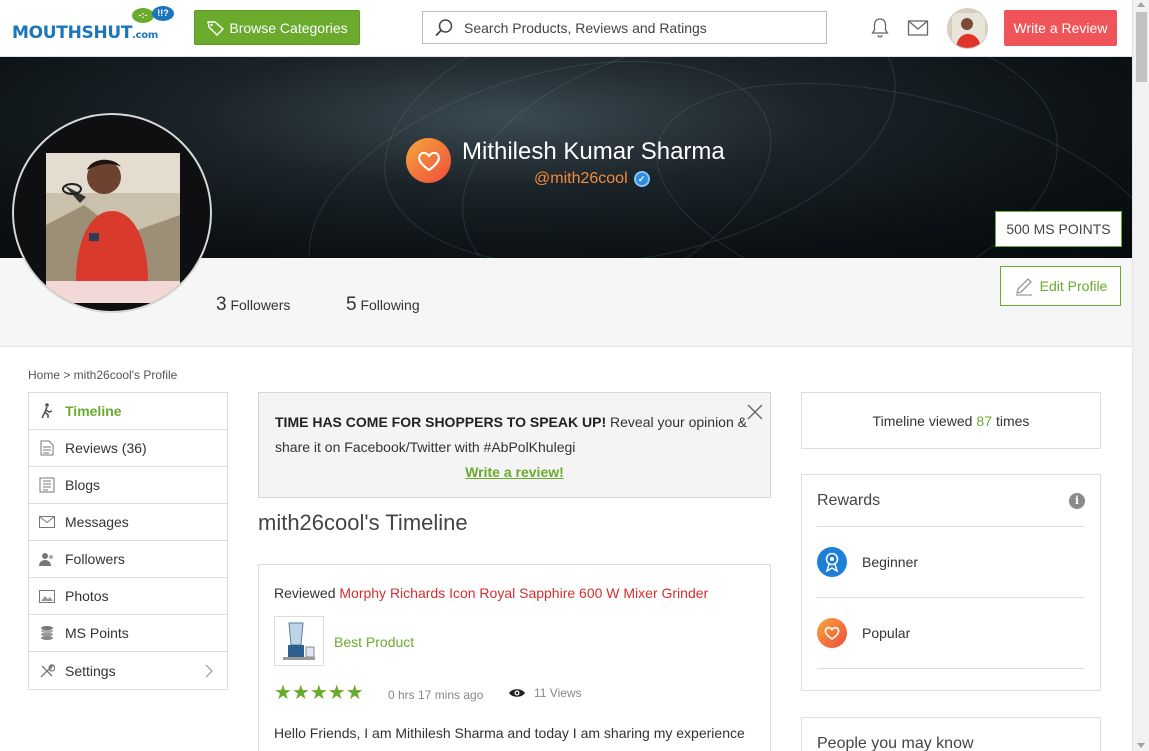  What do you see at coordinates (47, 596) in the screenshot?
I see `photo-icon` at bounding box center [47, 596].